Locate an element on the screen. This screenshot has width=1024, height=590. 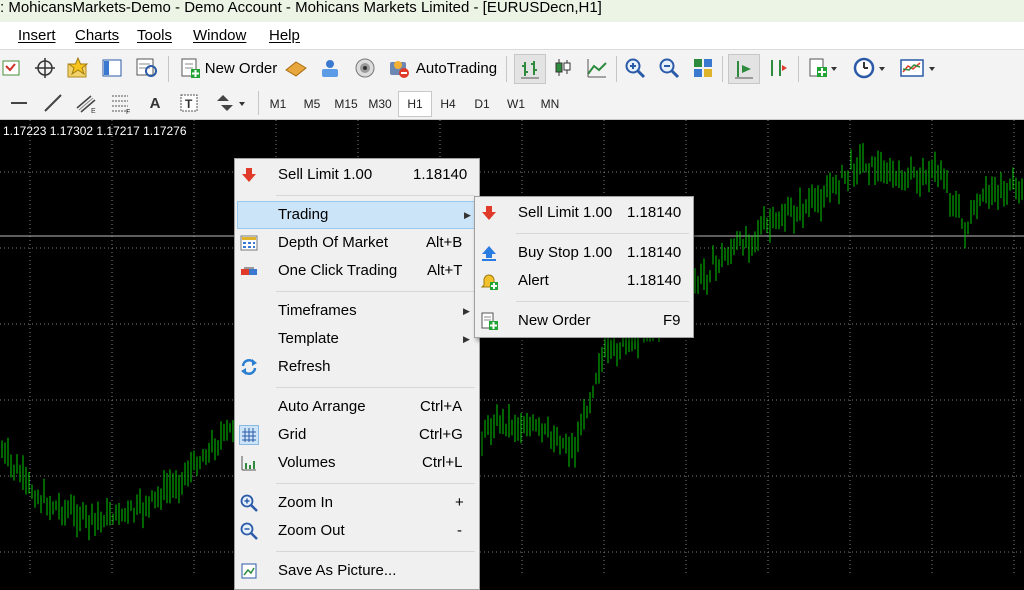
timeframe-mn: MN is located at coordinates (550, 104).